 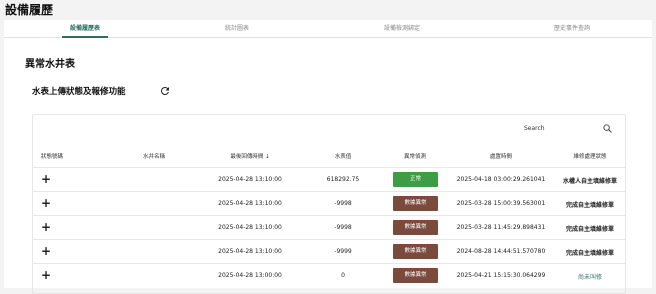 I want to click on cell-meter-value: -9999, so click(x=343, y=251).